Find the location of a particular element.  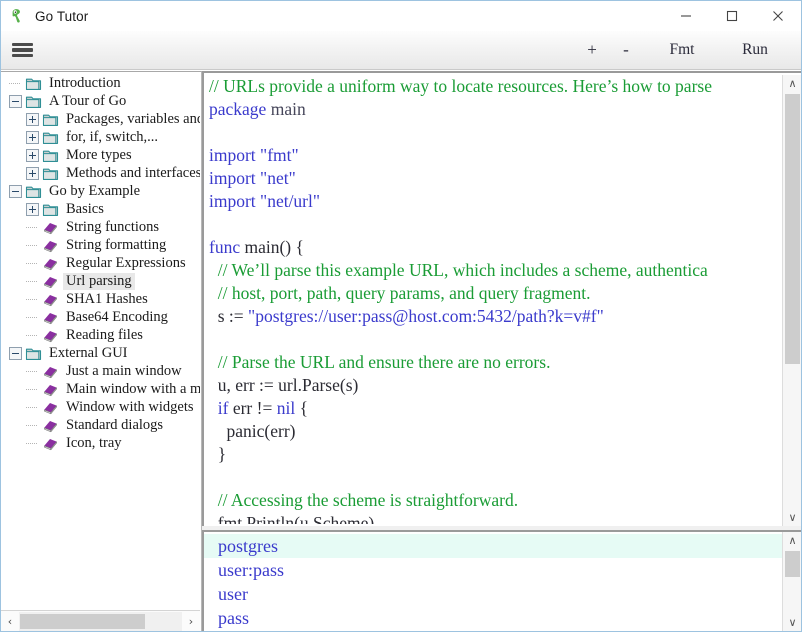

tree-item: A Tour of Go is located at coordinates (100, 101).